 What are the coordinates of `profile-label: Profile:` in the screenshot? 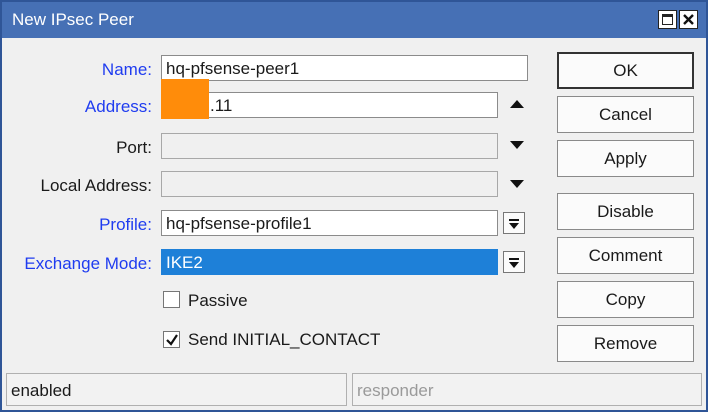 It's located at (125, 224).